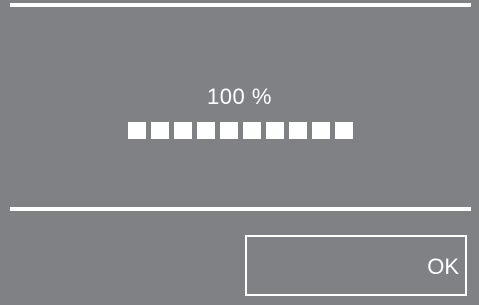 This screenshot has width=479, height=305. I want to click on top-divider, so click(240, 5).